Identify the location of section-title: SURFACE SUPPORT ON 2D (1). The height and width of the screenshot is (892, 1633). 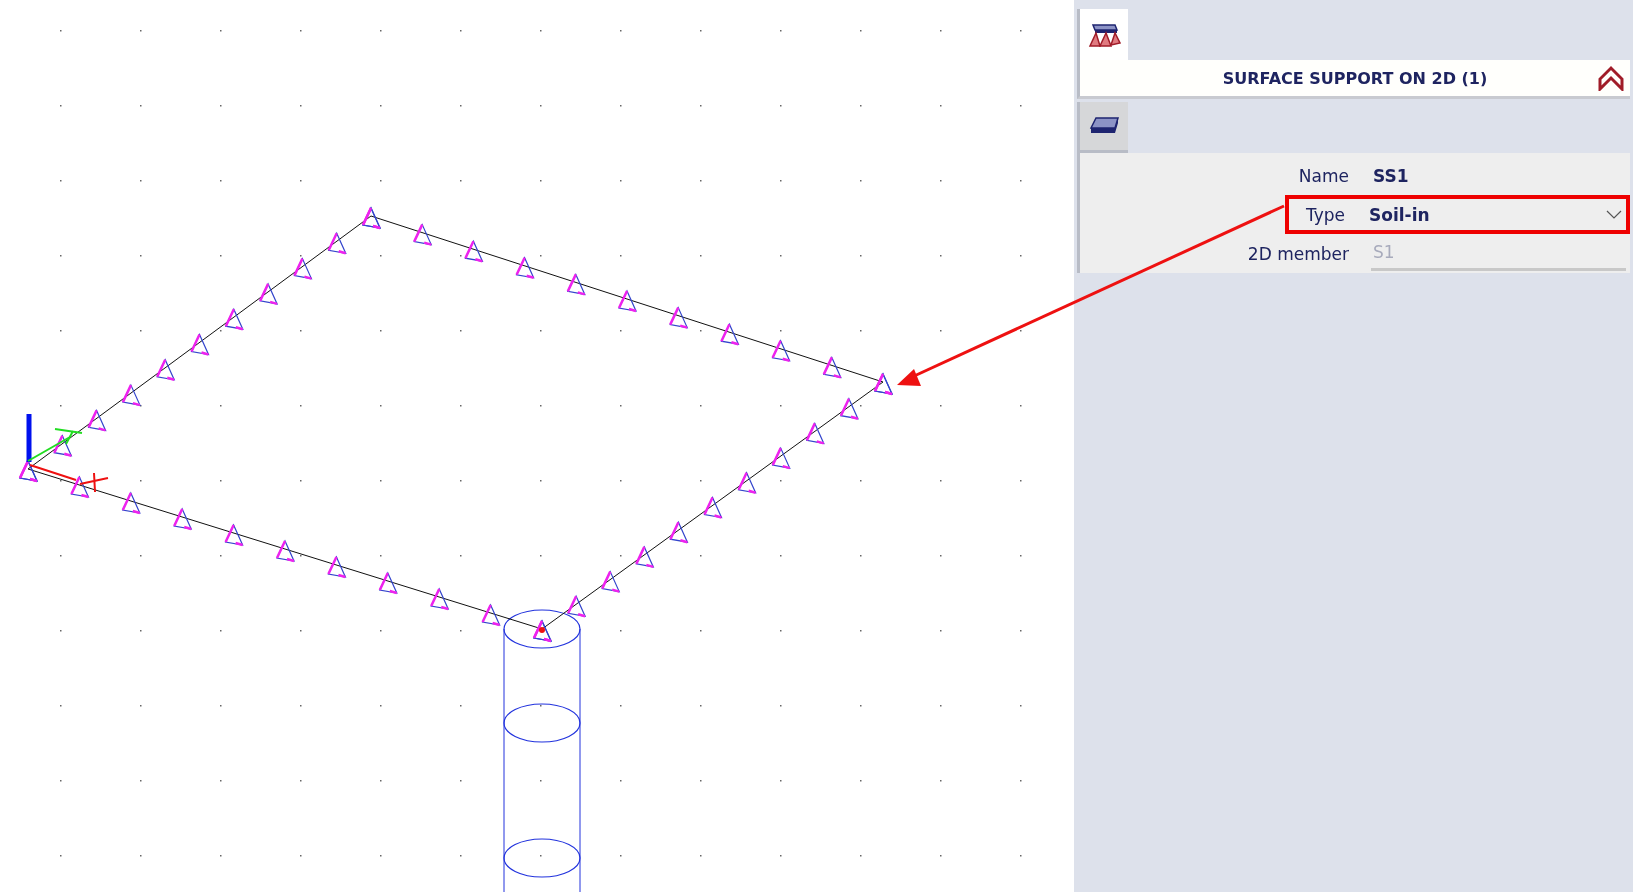
(1355, 78).